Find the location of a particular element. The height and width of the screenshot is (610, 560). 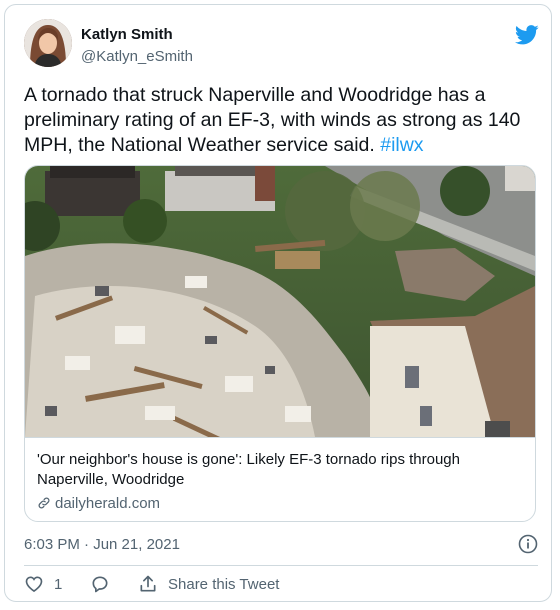

tweet-timestamp: 6:03 PM · Jun 21, 2021 is located at coordinates (102, 544).